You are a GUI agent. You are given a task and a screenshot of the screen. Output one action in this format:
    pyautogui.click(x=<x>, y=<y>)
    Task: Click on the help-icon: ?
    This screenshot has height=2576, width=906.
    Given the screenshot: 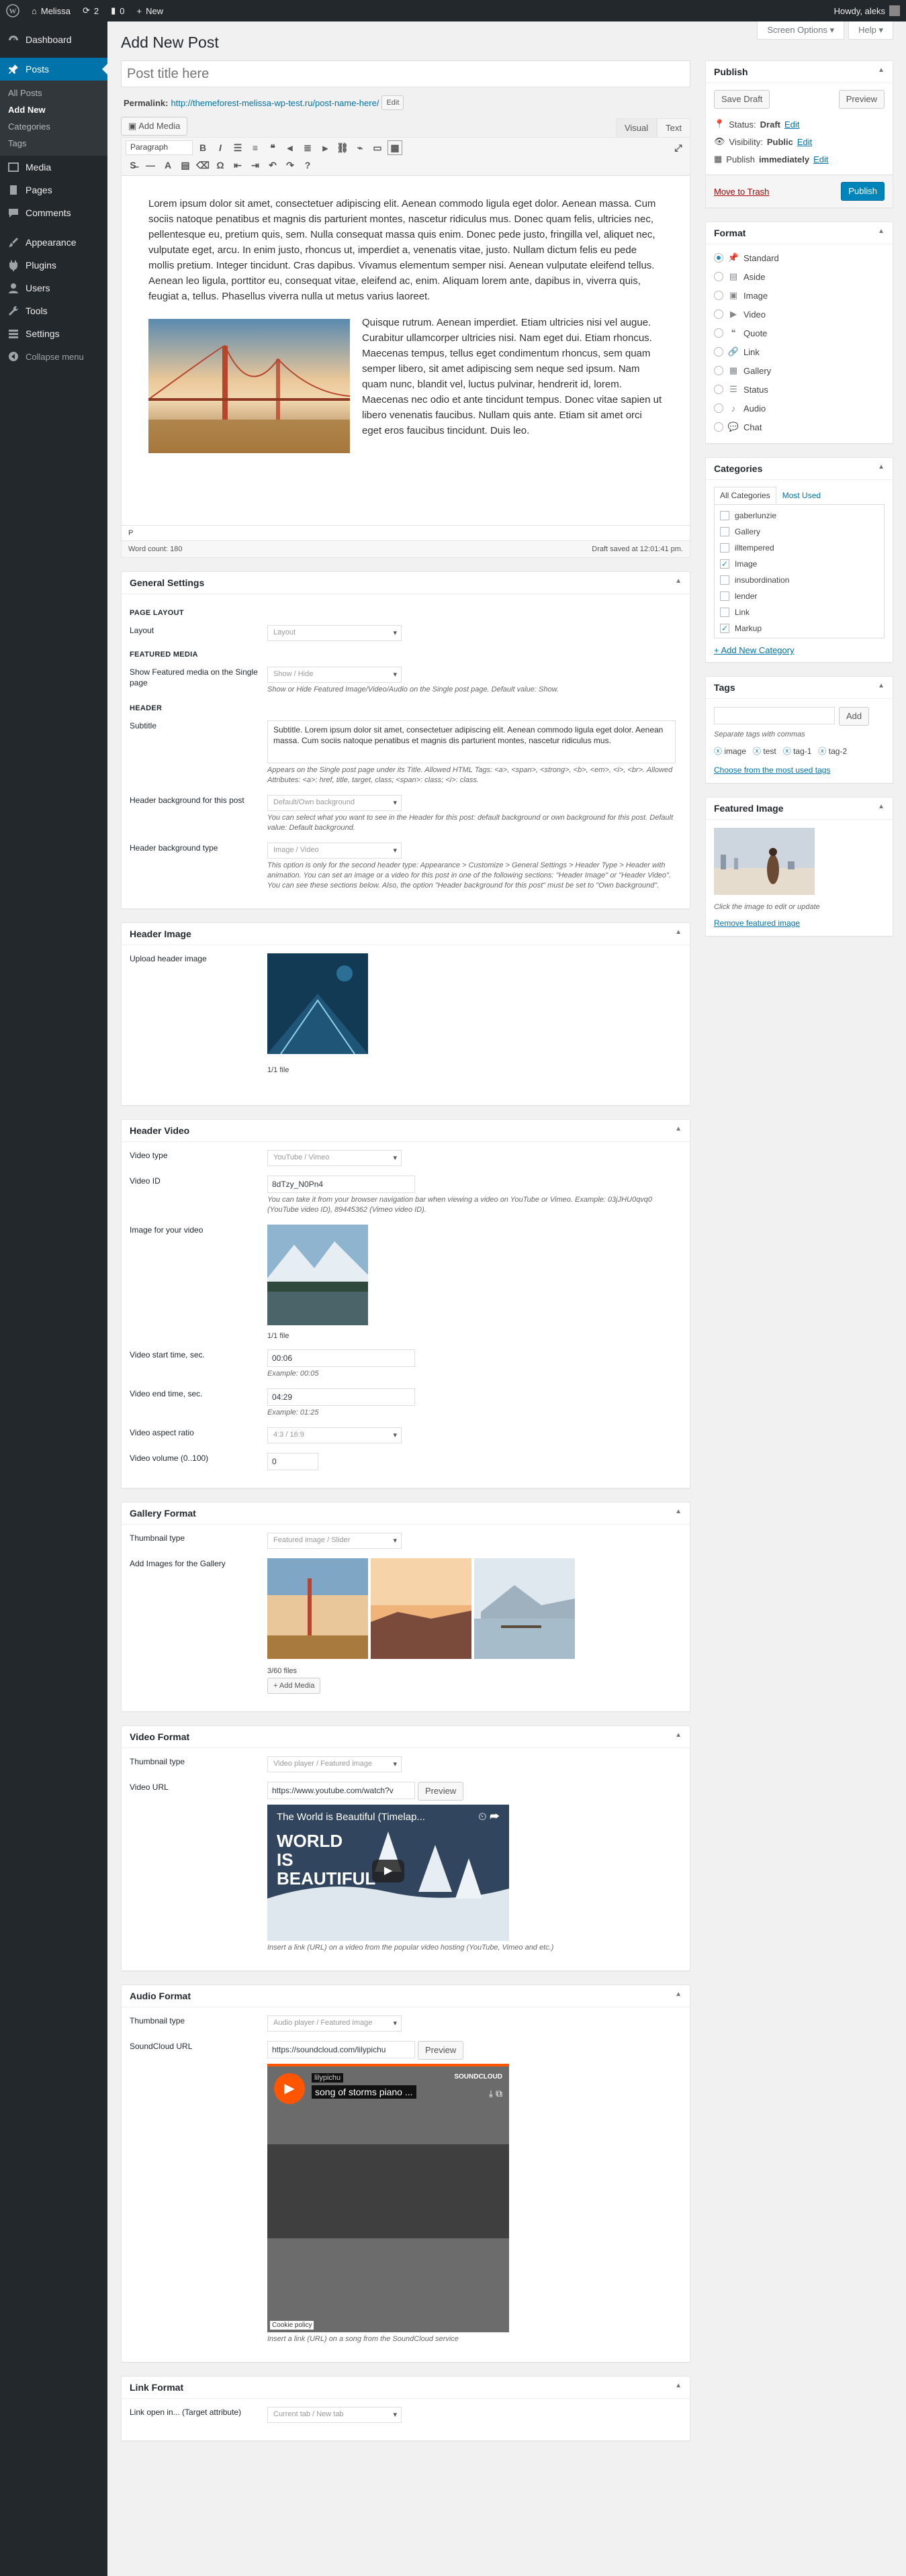 What is the action you would take?
    pyautogui.click(x=307, y=165)
    